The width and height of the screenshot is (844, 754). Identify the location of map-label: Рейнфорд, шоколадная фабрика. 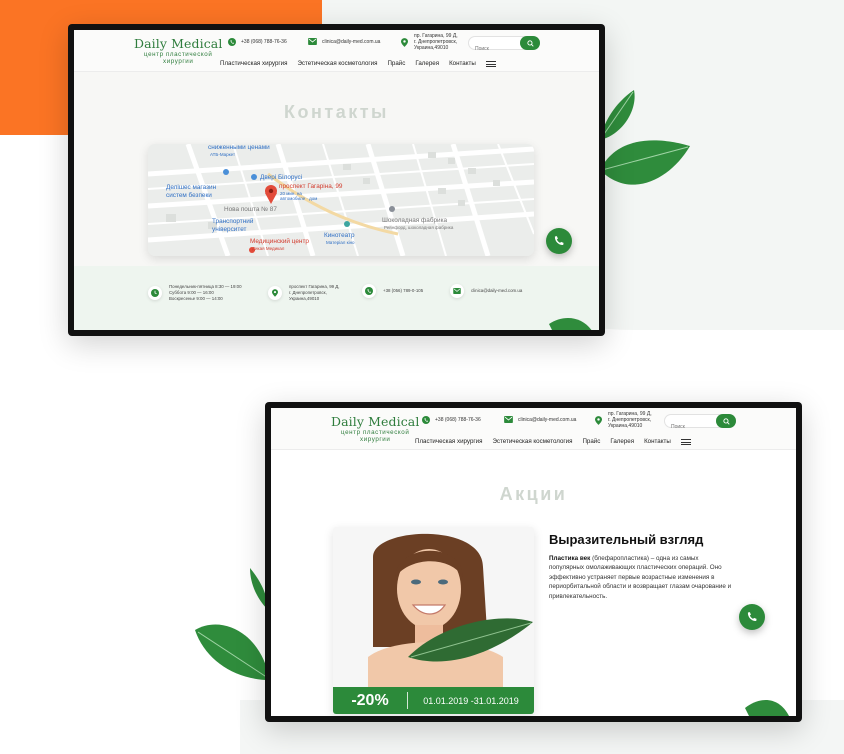
(419, 227).